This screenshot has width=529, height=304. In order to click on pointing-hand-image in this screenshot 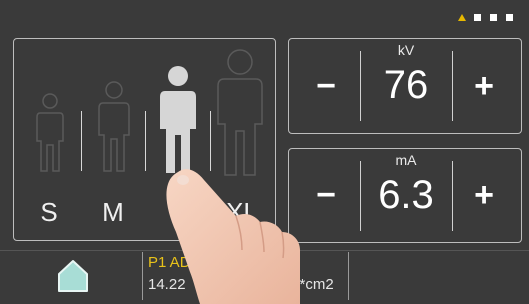, I will do `click(233, 236)`.